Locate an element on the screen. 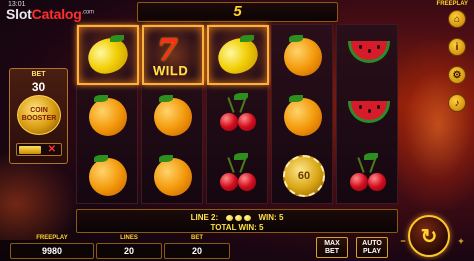 The image size is (474, 261). spin-button: ↻ is located at coordinates (429, 236).